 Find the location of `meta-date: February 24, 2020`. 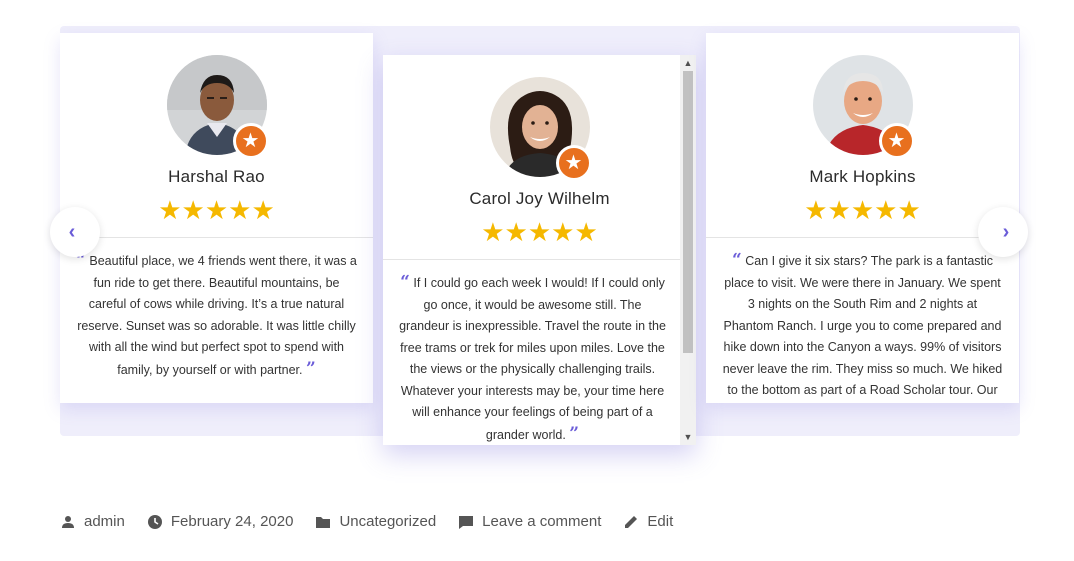

meta-date: February 24, 2020 is located at coordinates (220, 521).